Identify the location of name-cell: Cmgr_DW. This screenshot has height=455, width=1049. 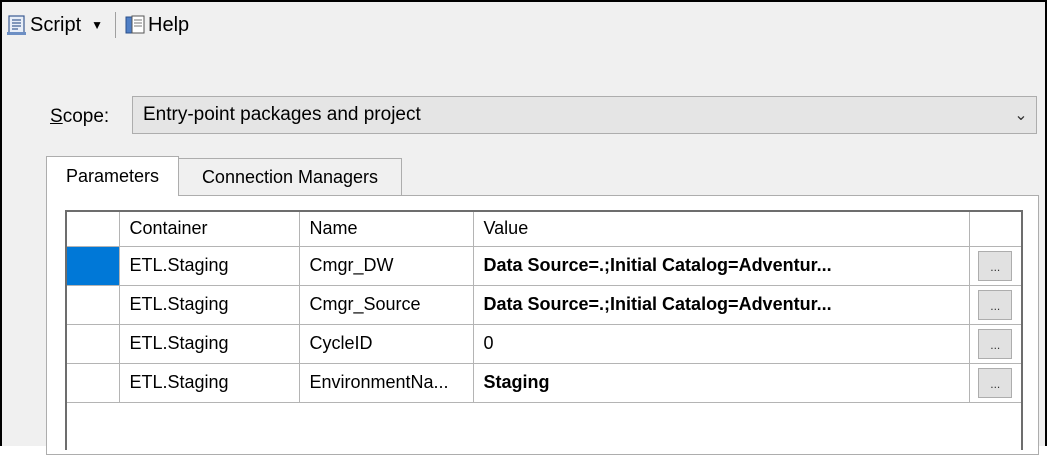
(386, 265).